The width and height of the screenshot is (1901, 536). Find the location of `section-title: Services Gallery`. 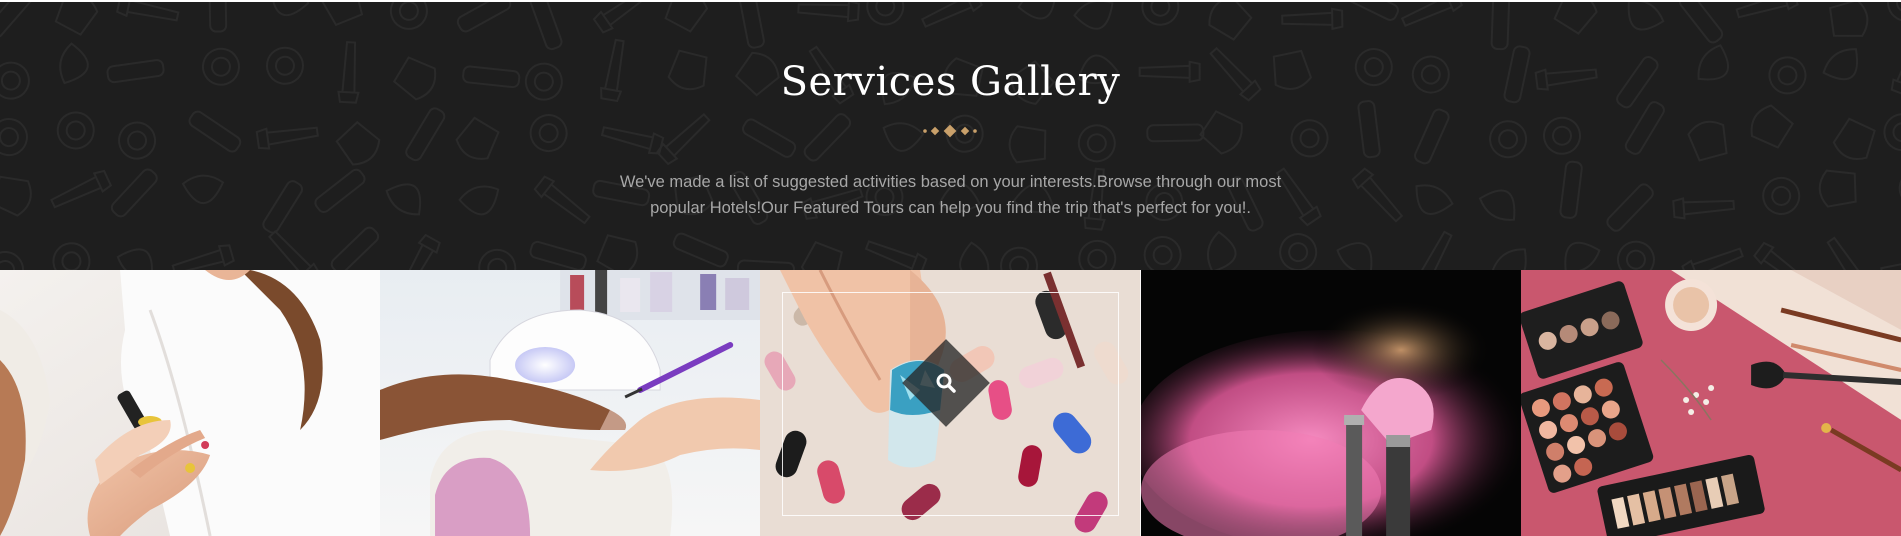

section-title: Services Gallery is located at coordinates (950, 82).